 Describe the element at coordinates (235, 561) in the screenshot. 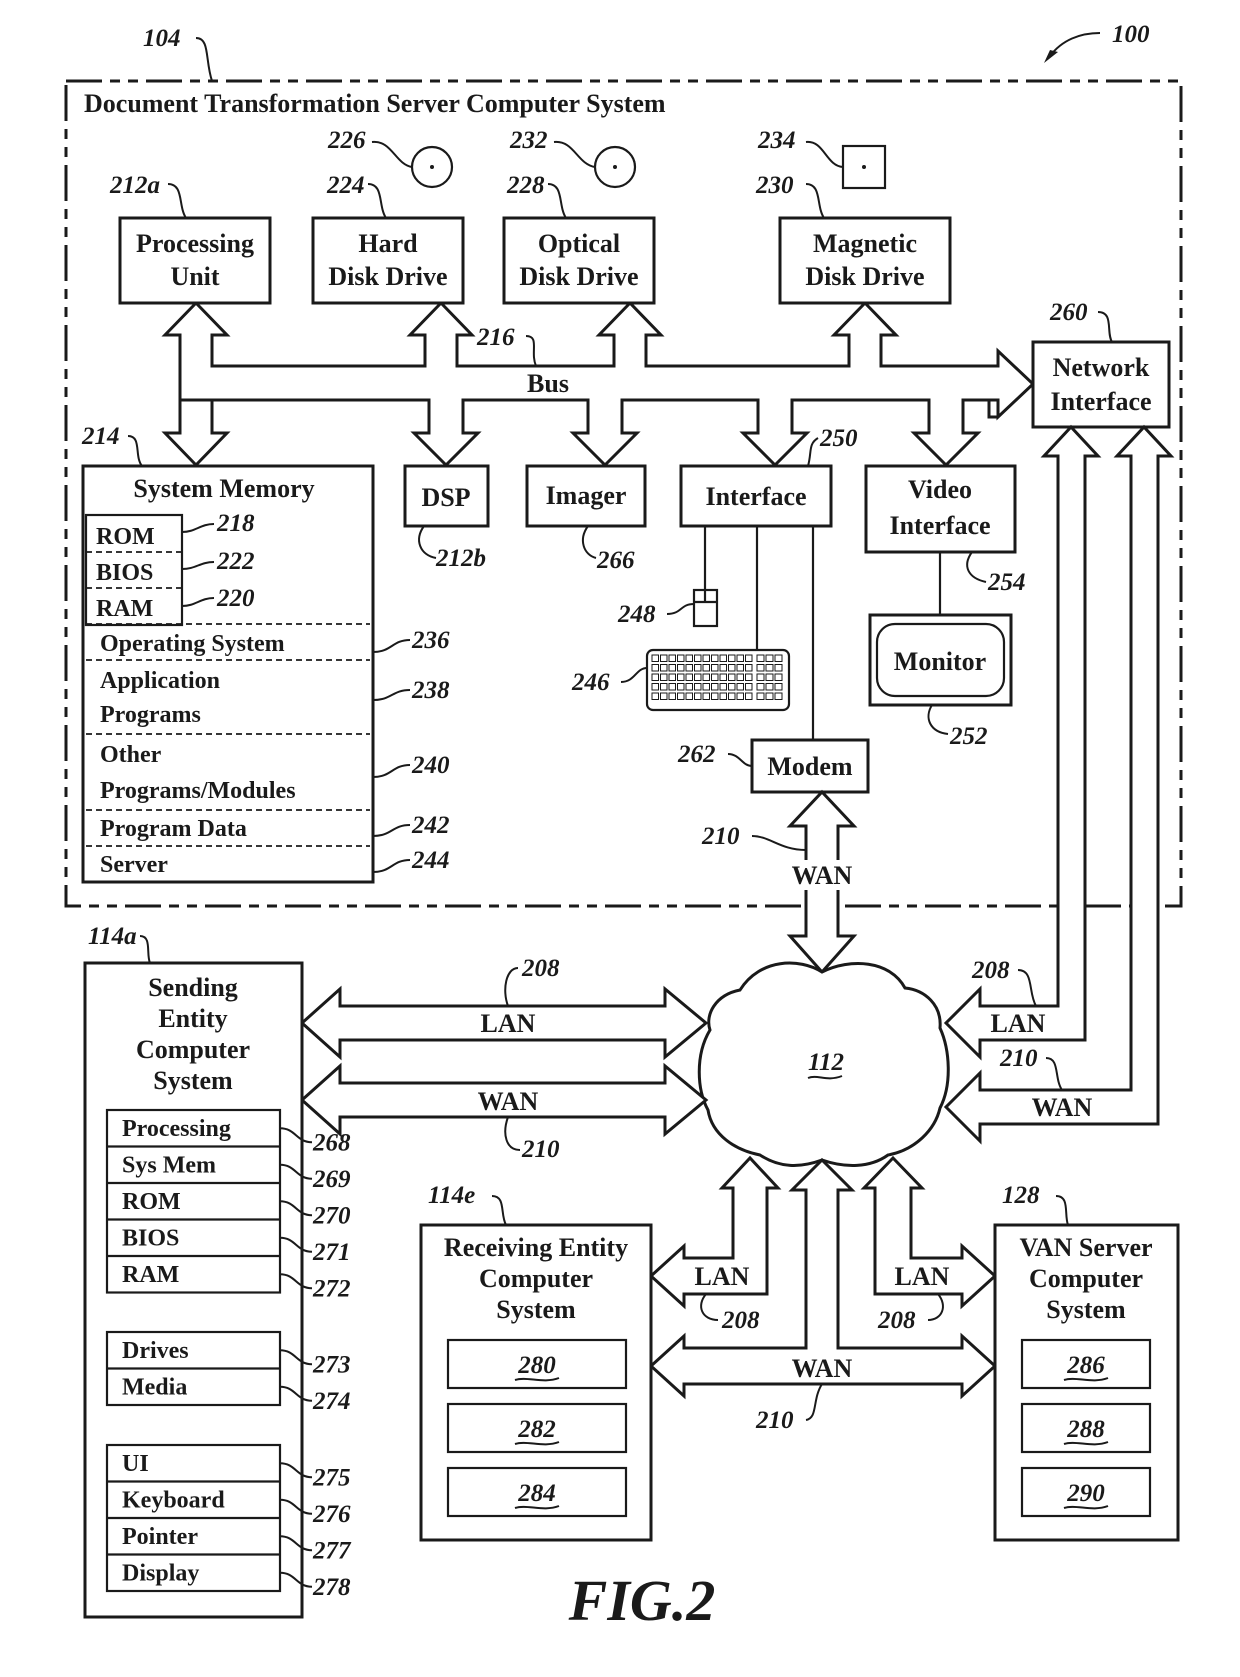

I see `bios-ref: 222` at that location.